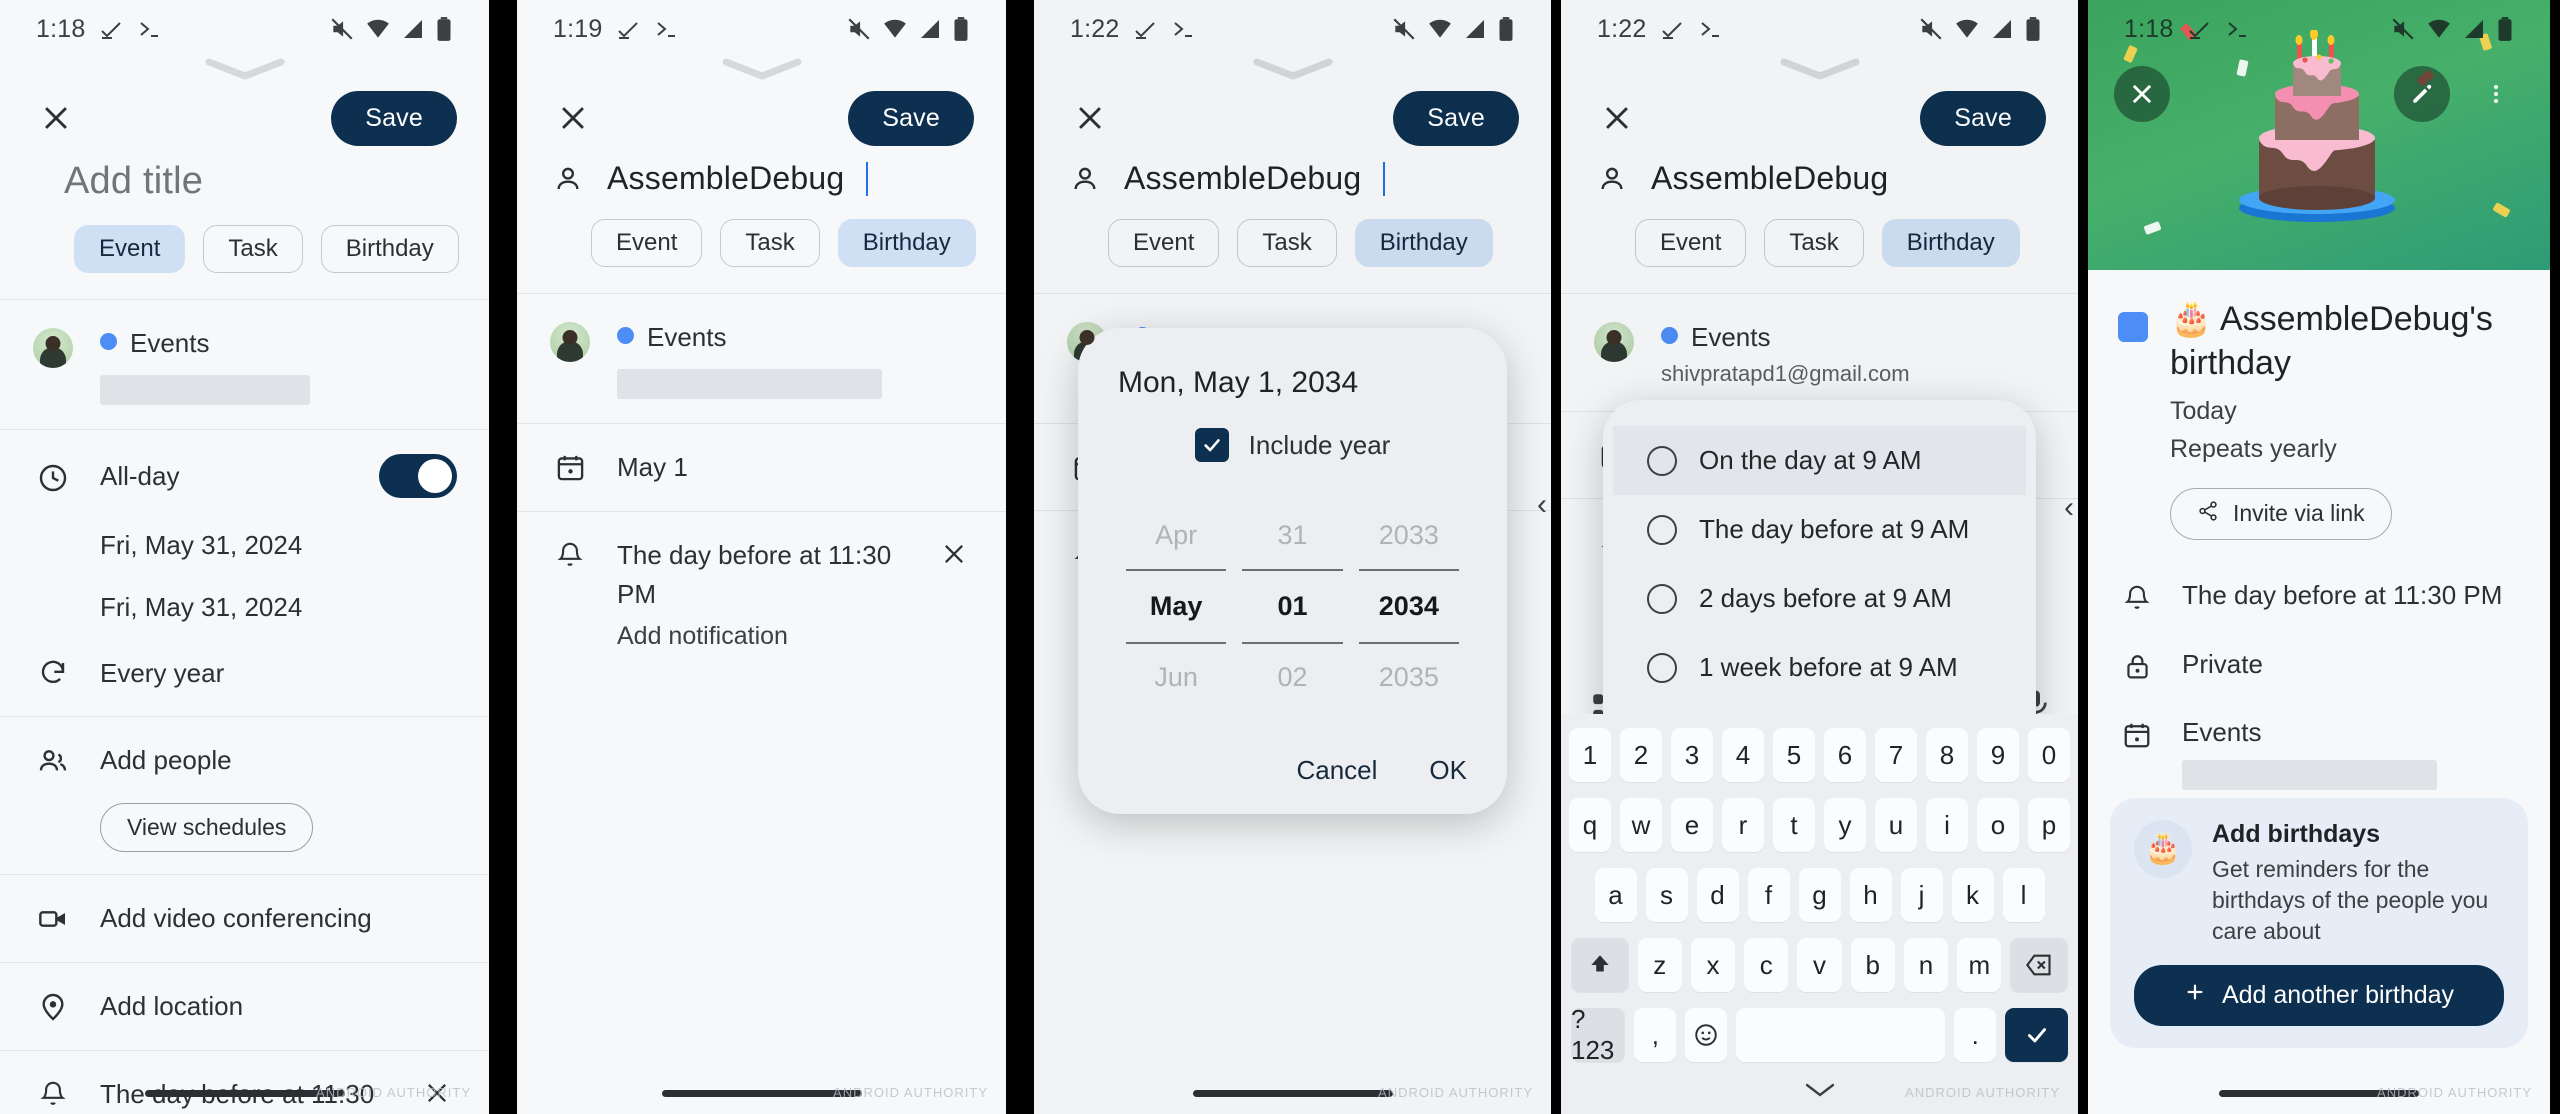 The image size is (2560, 1114). Describe the element at coordinates (1819, 529) in the screenshot. I see `notif-option-day-before: The day before at 9 AM` at that location.